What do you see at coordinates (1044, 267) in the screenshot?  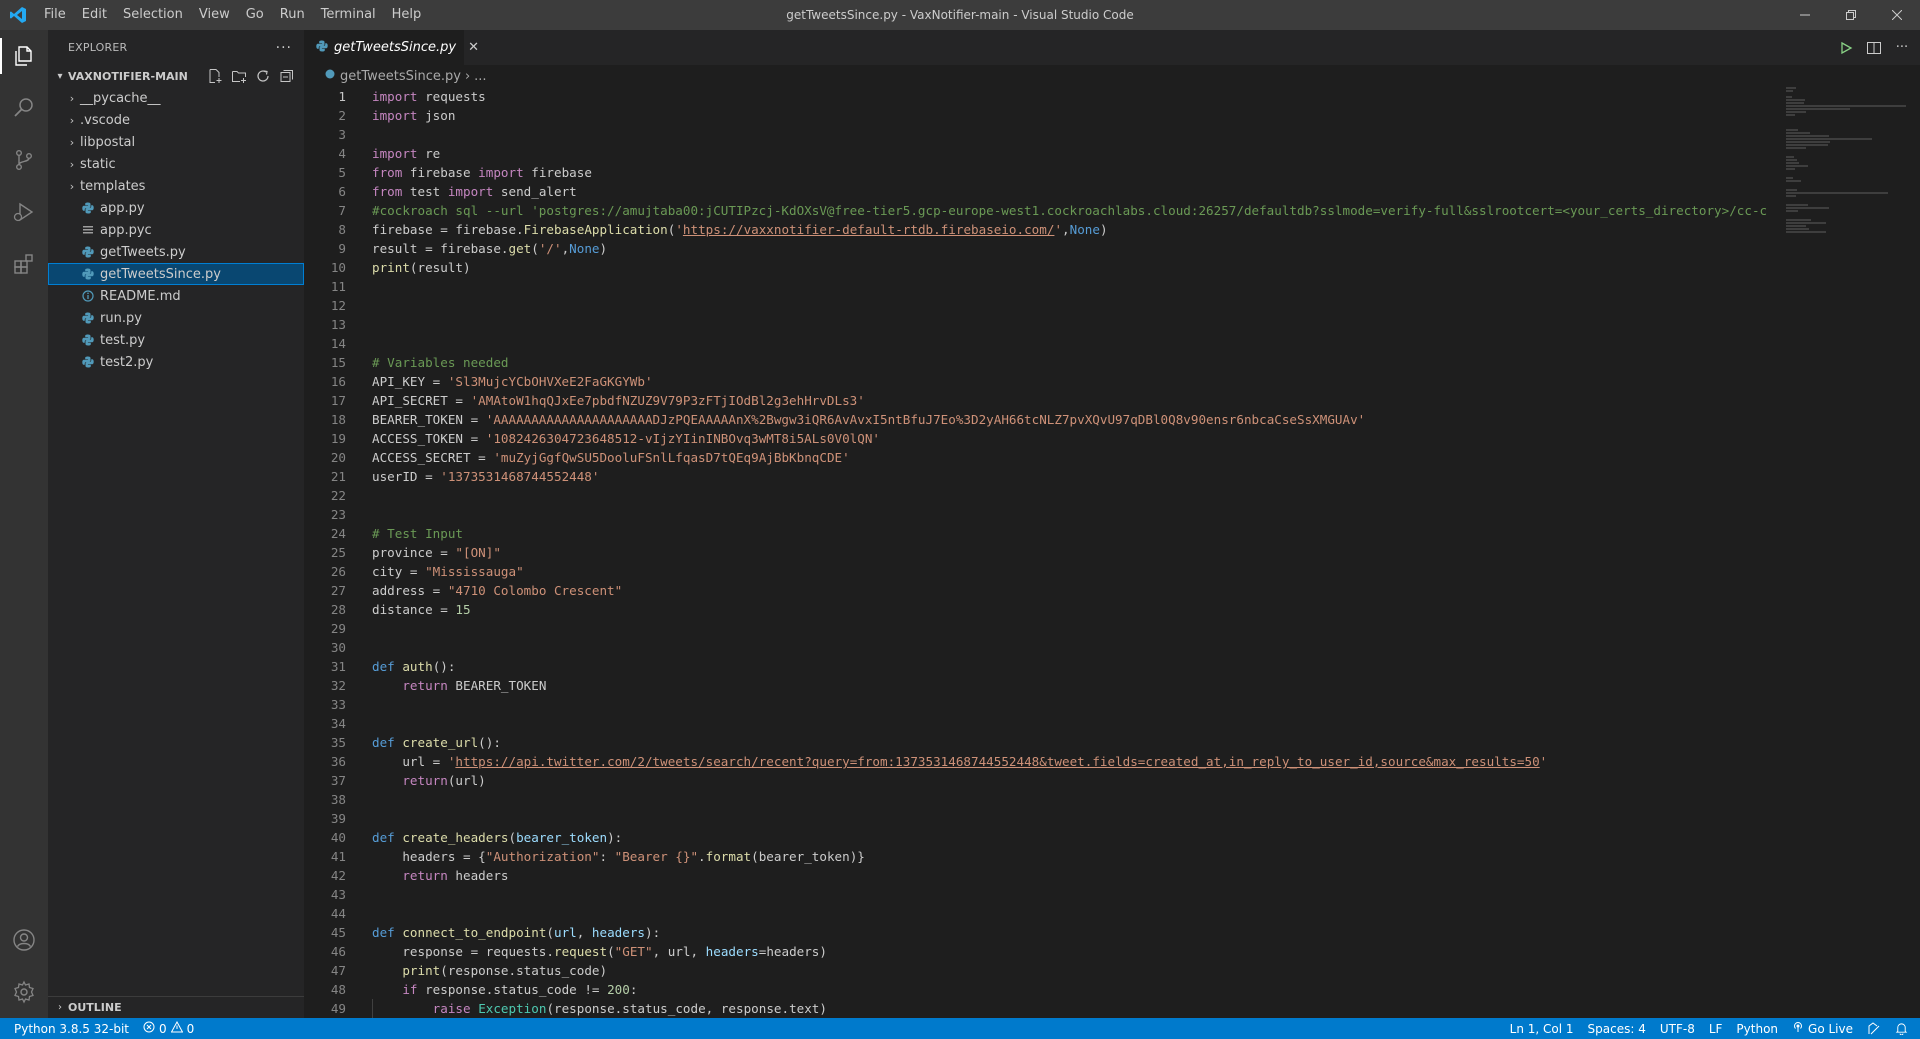 I see `code-line: 10 print(result)` at bounding box center [1044, 267].